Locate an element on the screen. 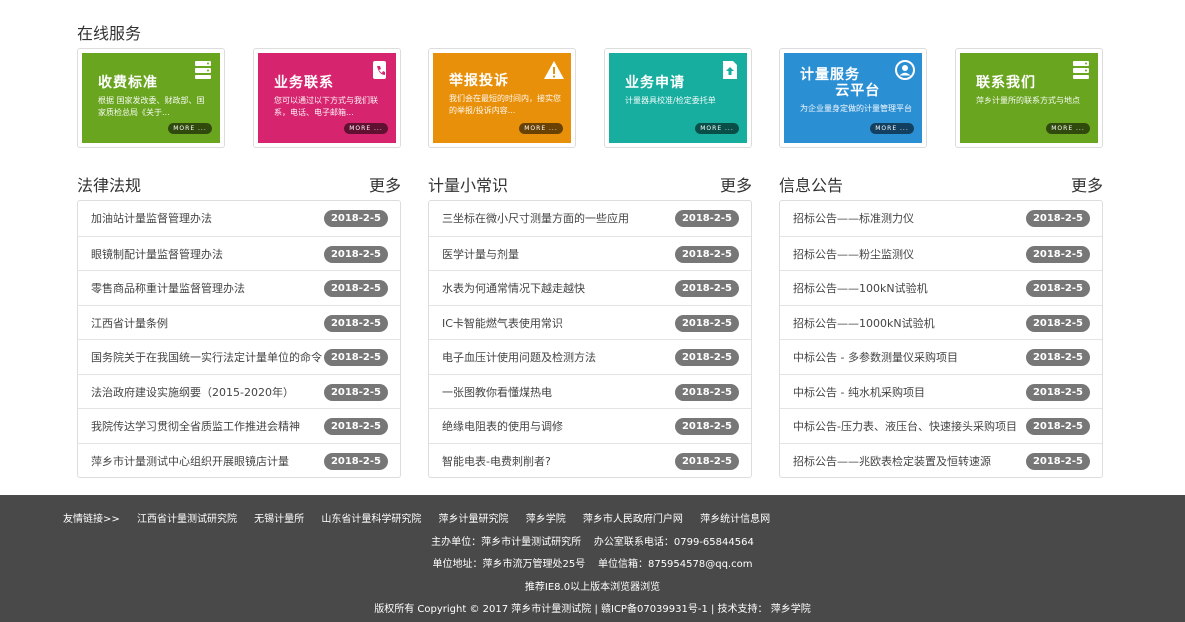 This screenshot has width=1185, height=622. list-item-title: 一张图教你看懂煤热电 is located at coordinates (497, 392).